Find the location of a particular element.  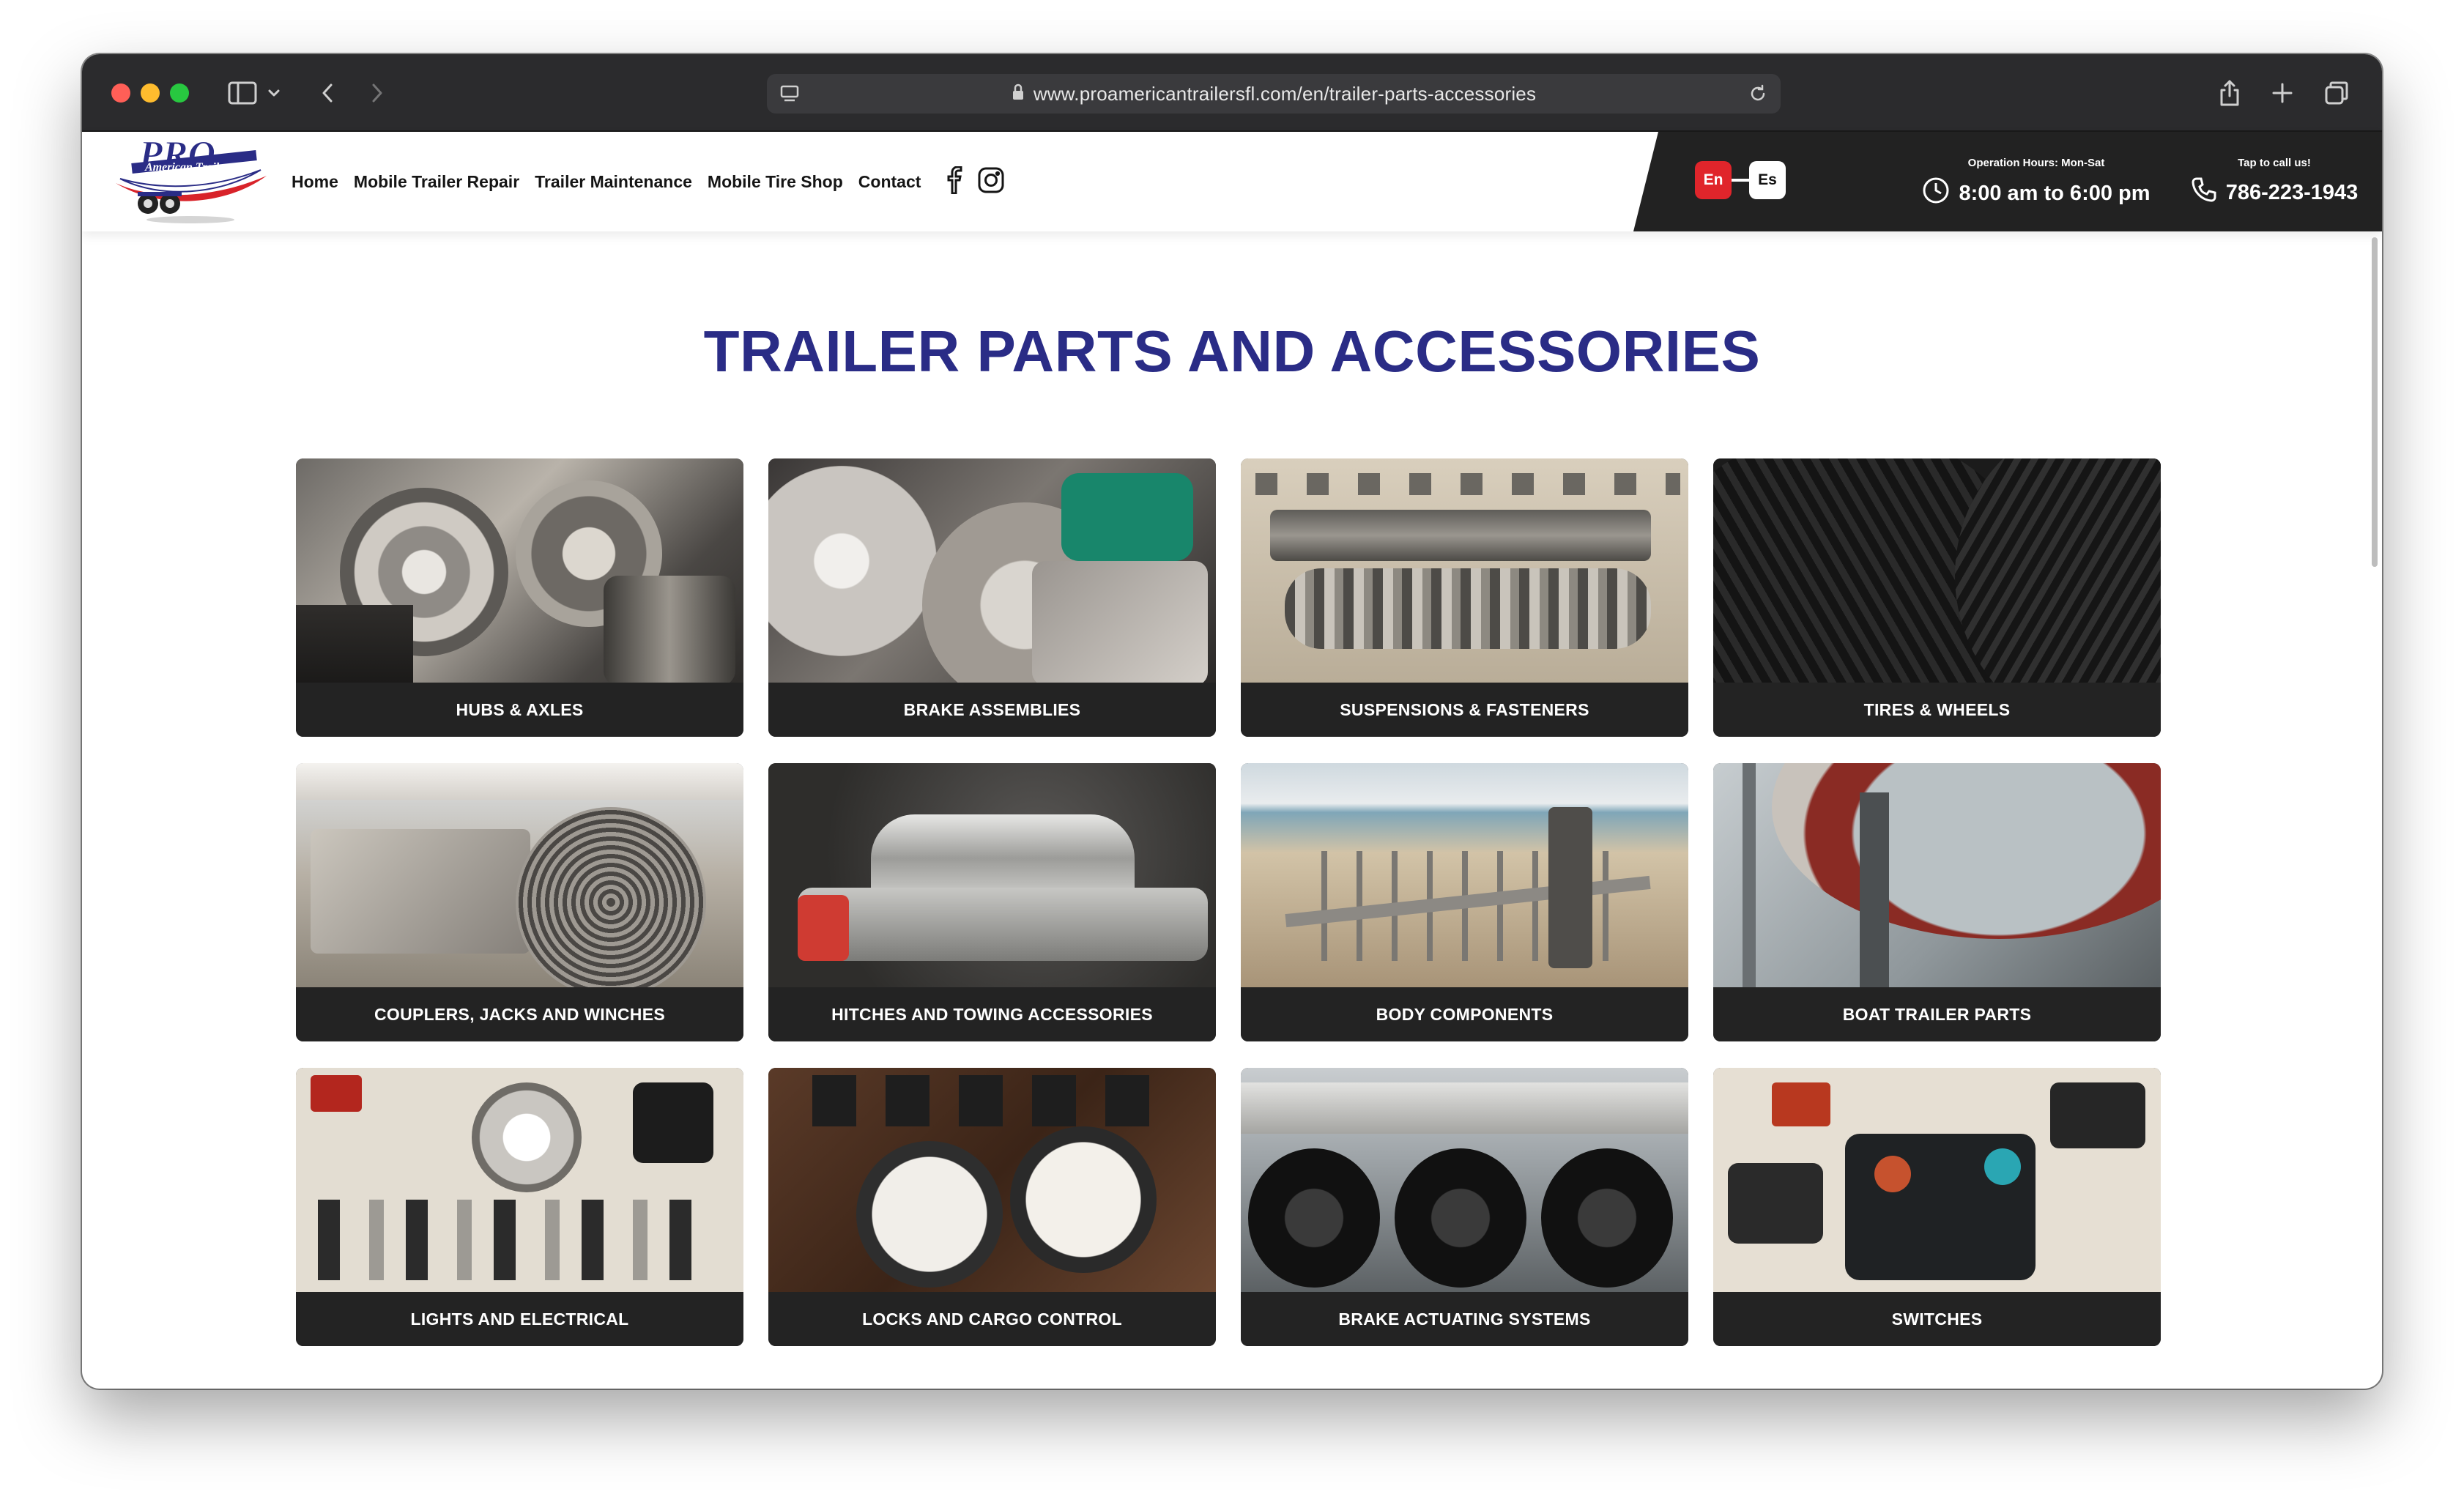

site-logo: PRO American Trailers is located at coordinates (191, 180).